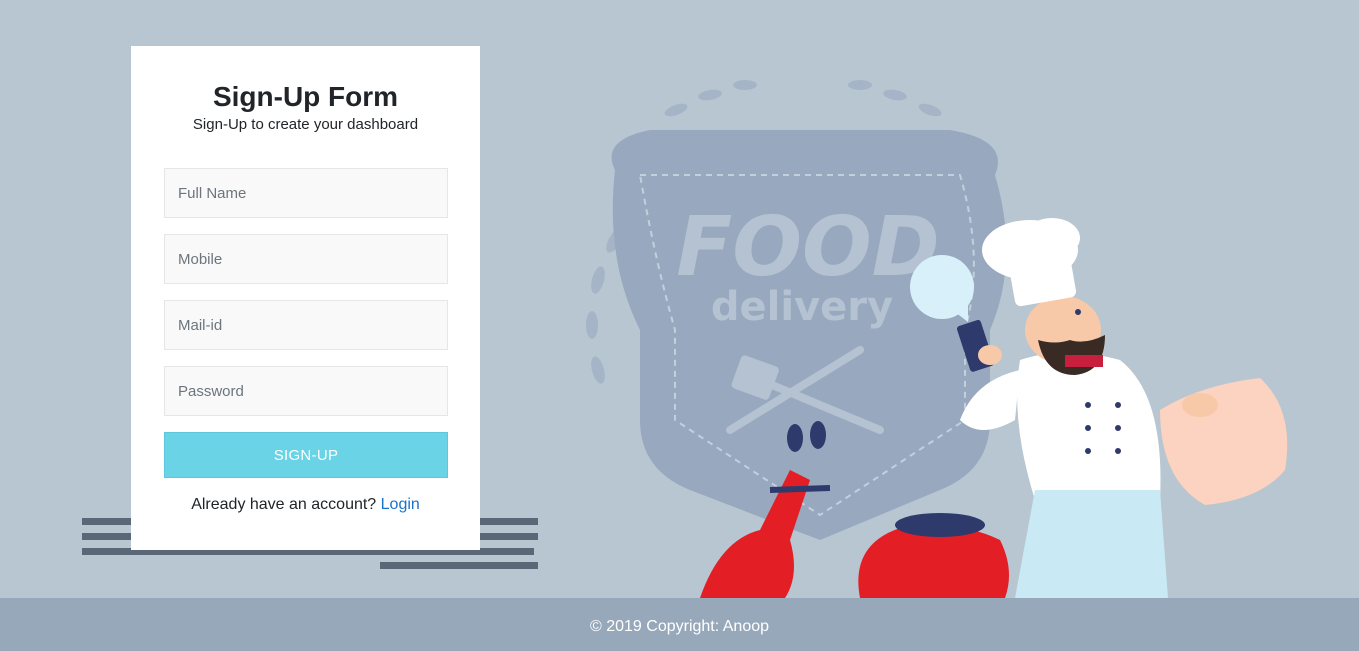 The height and width of the screenshot is (651, 1359). What do you see at coordinates (305, 124) in the screenshot?
I see `page-subtitle: Sign-Up to create your dashboard` at bounding box center [305, 124].